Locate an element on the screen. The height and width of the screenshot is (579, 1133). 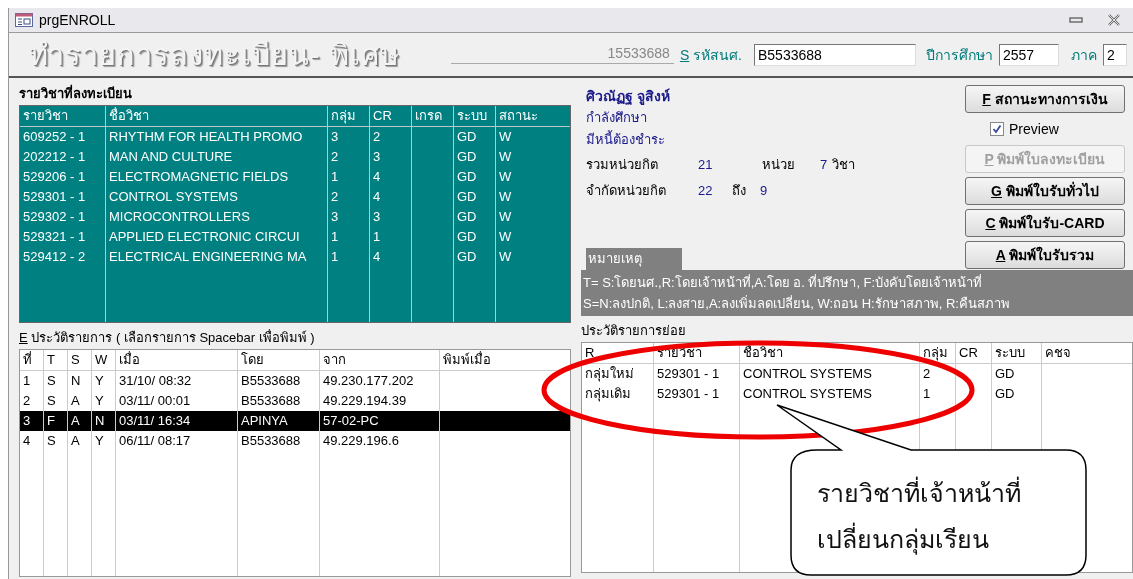
column-header: ที่ is located at coordinates (32, 360).